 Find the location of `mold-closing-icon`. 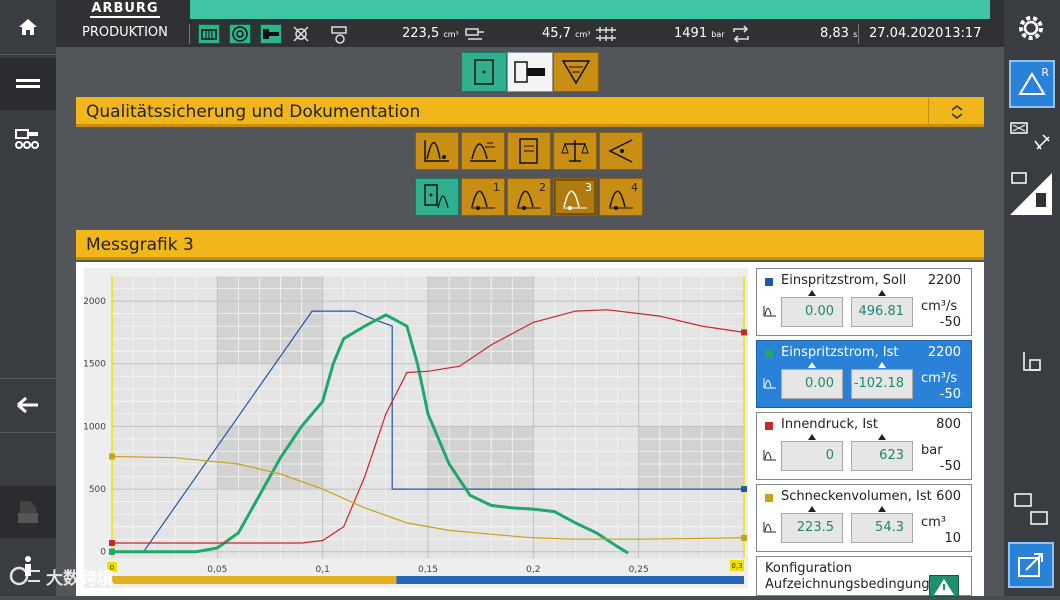

mold-closing-icon is located at coordinates (1031, 139).